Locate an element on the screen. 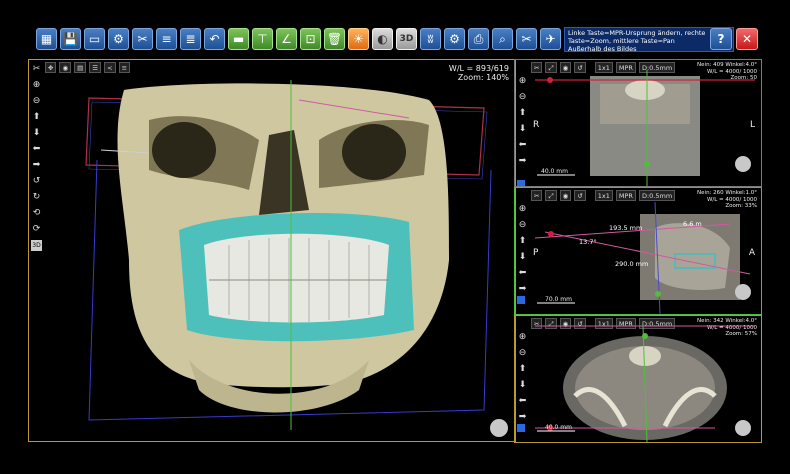  comment-icon: ▭ is located at coordinates (94, 39).